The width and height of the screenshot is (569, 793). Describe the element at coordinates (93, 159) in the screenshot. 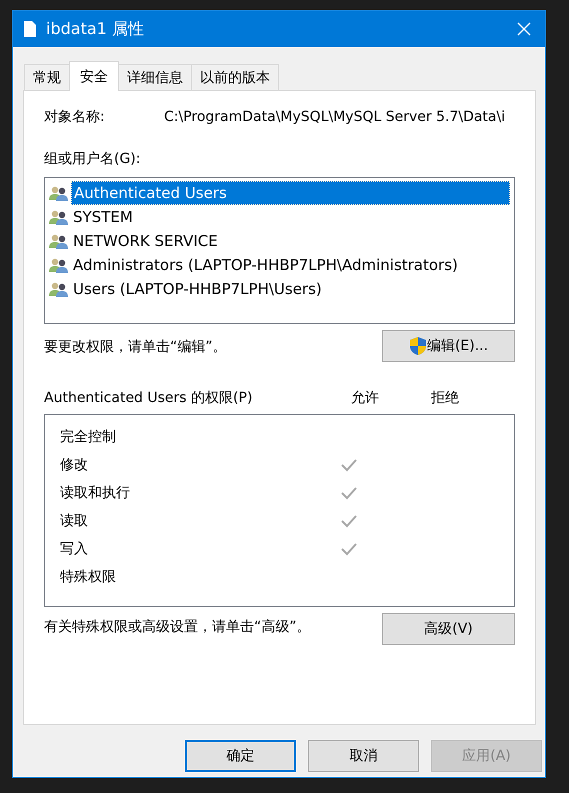

I see `groups-label: 组或用户名(G):` at that location.